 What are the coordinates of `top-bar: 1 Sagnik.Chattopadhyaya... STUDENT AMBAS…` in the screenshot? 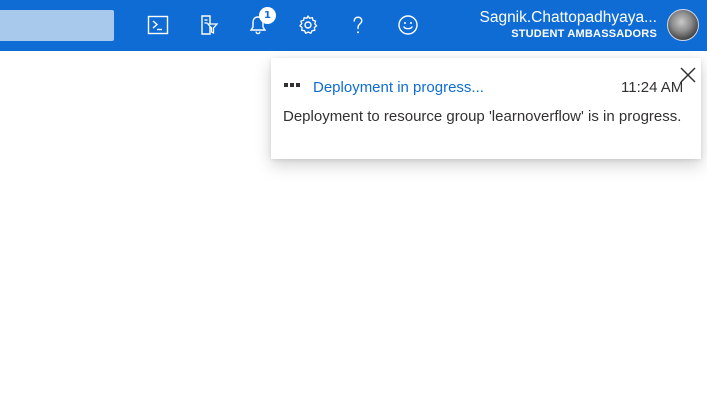 It's located at (353, 25).